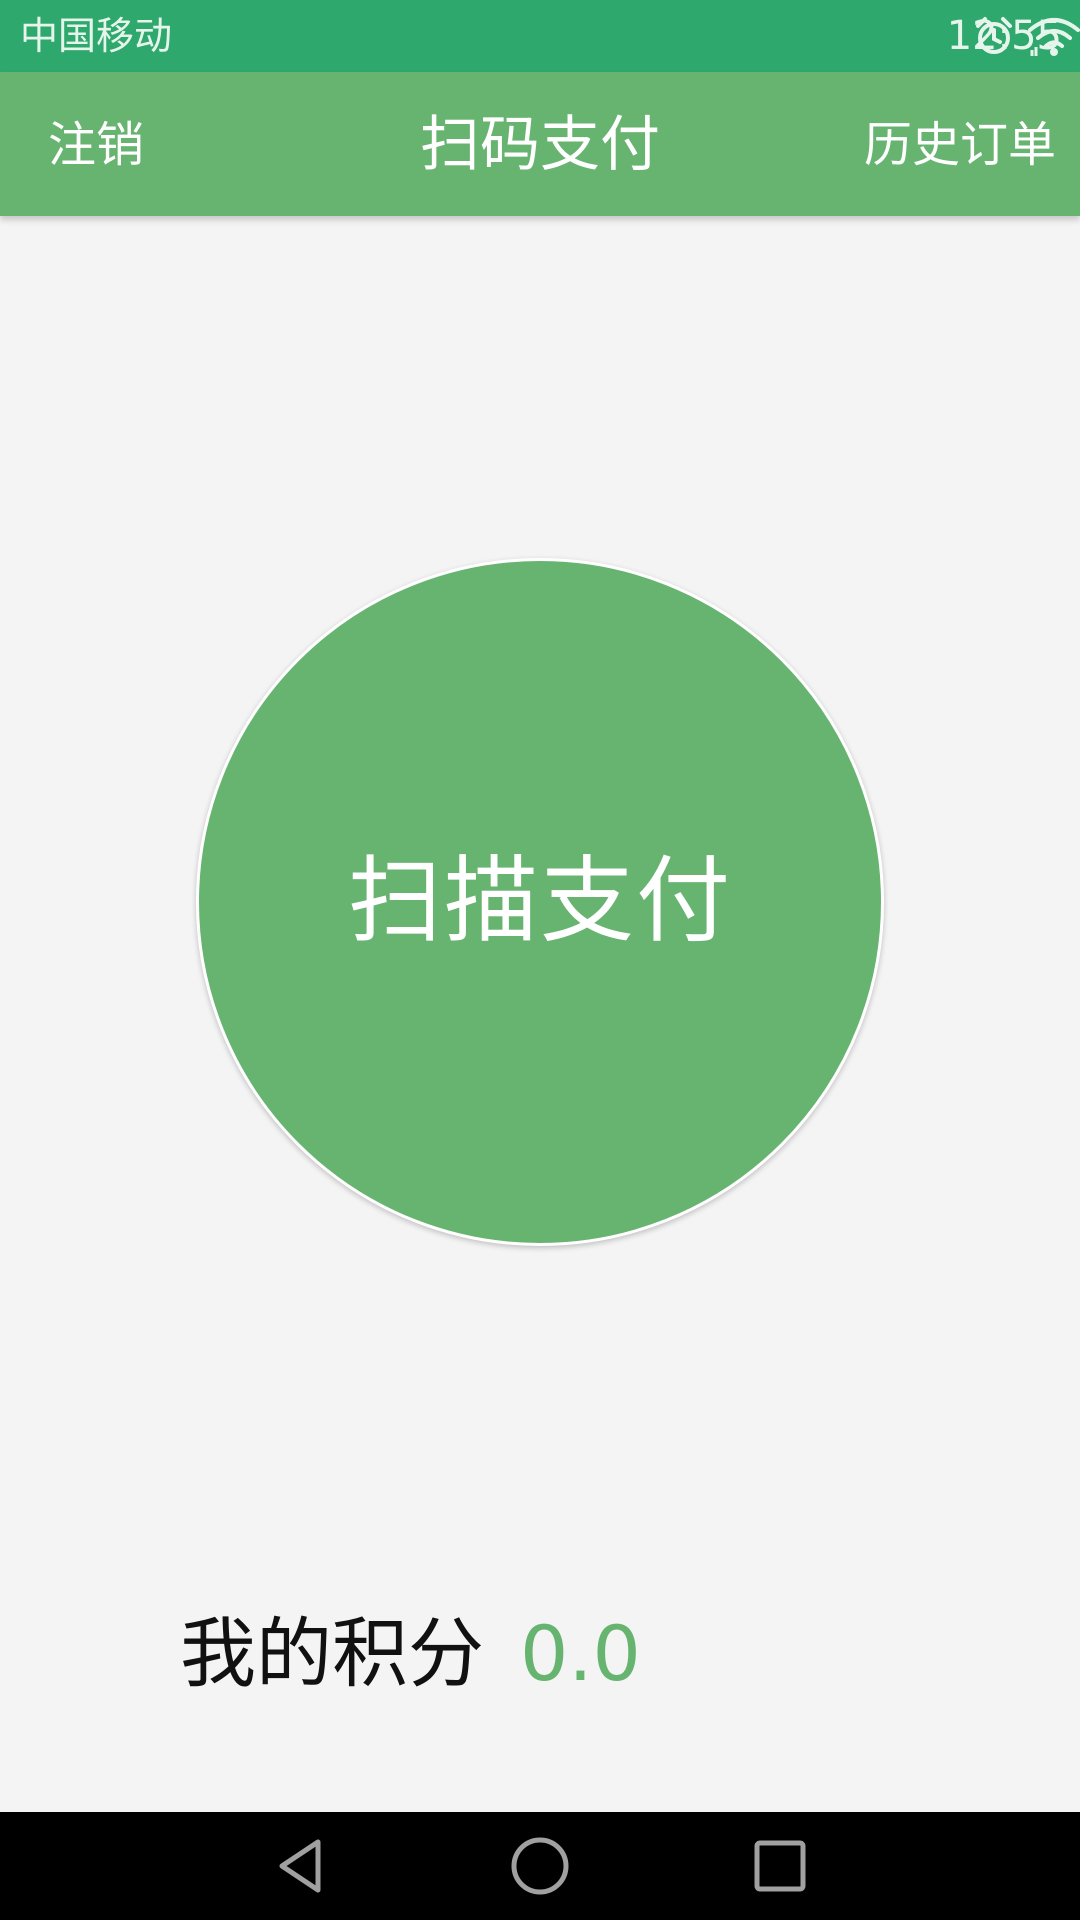 The width and height of the screenshot is (1080, 1920). I want to click on home-icon, so click(540, 1866).